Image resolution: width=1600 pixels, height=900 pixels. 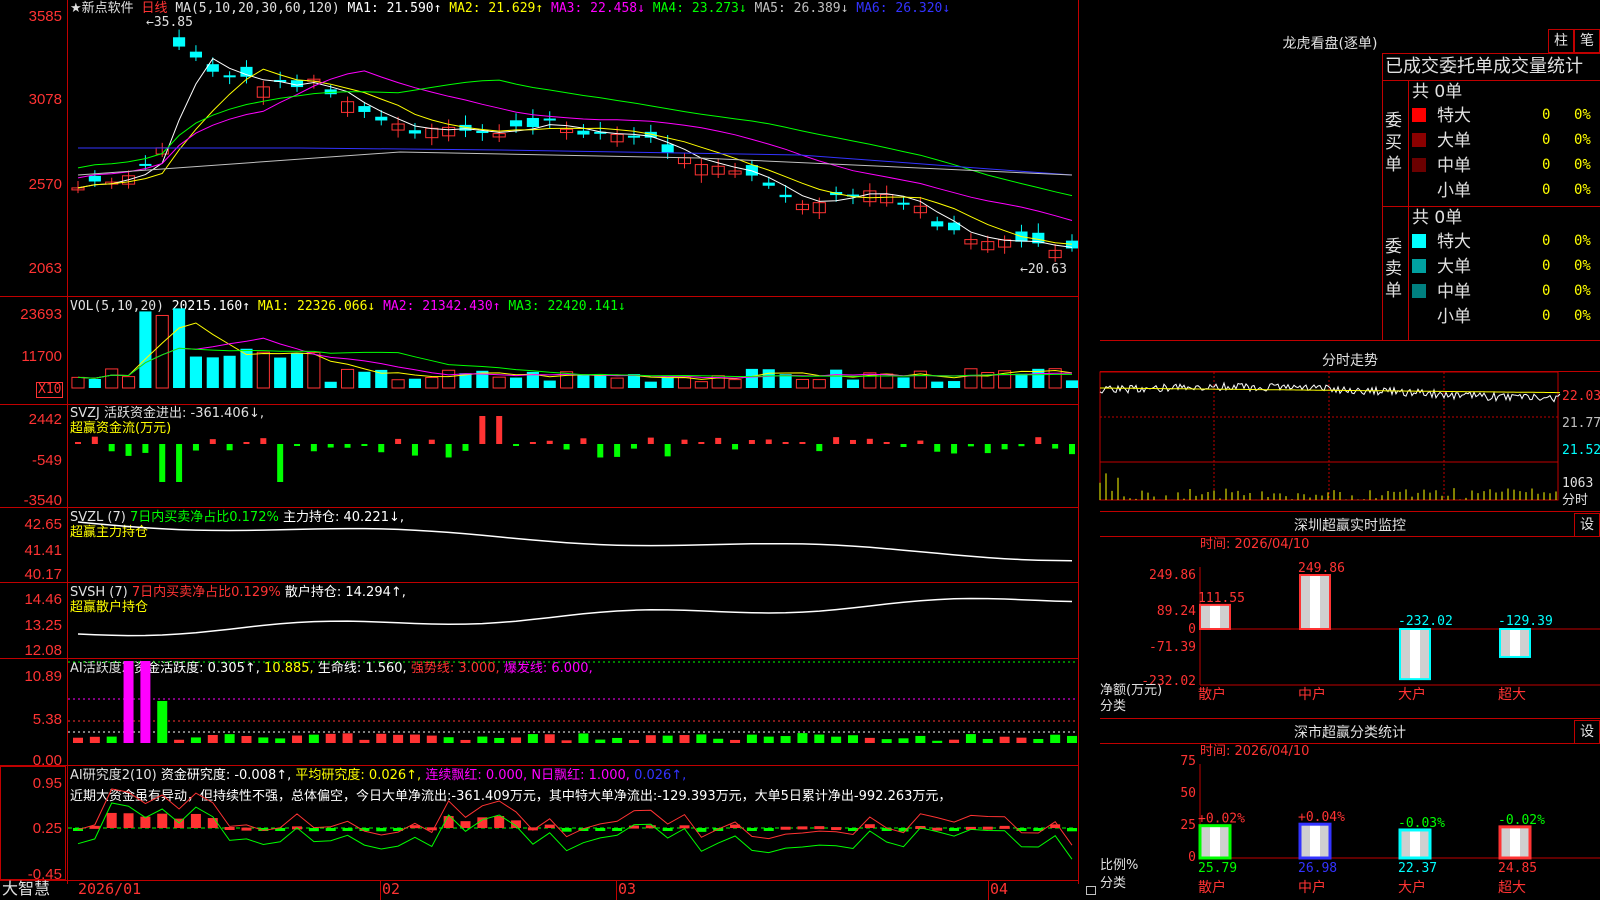 What do you see at coordinates (1221, 819) in the screenshot?
I see `stats-change-label: +0.02%` at bounding box center [1221, 819].